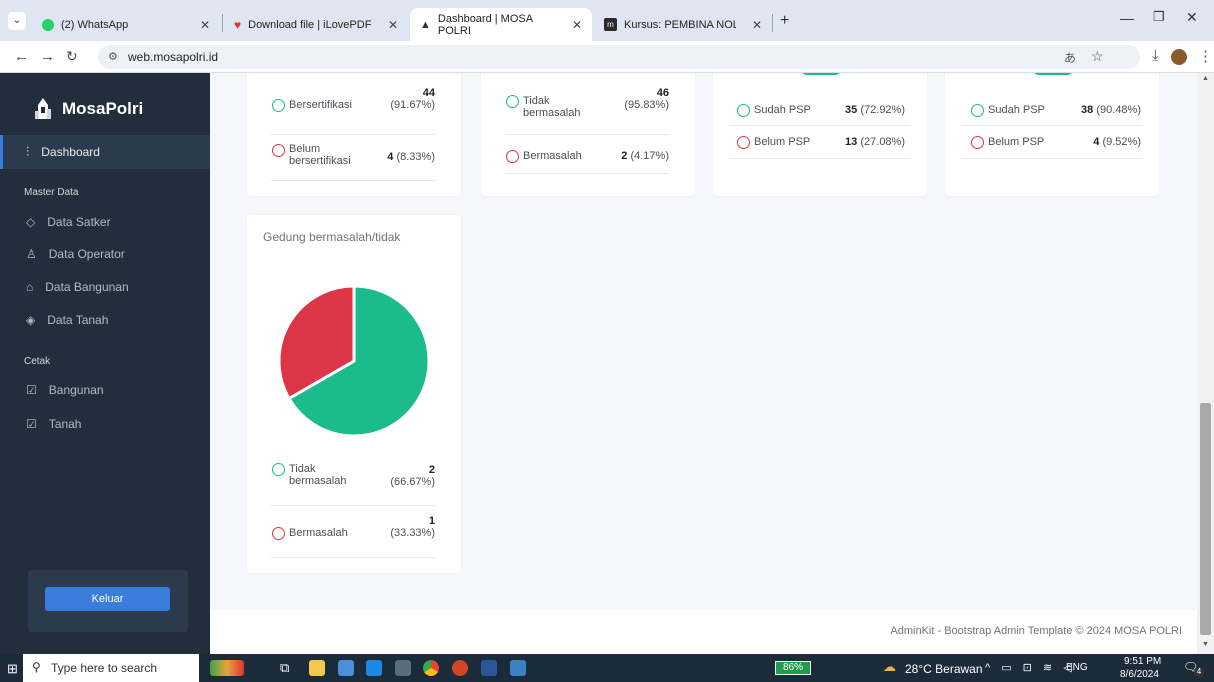  I want to click on legend-row: Belum bersertifikasi, so click(312, 155).